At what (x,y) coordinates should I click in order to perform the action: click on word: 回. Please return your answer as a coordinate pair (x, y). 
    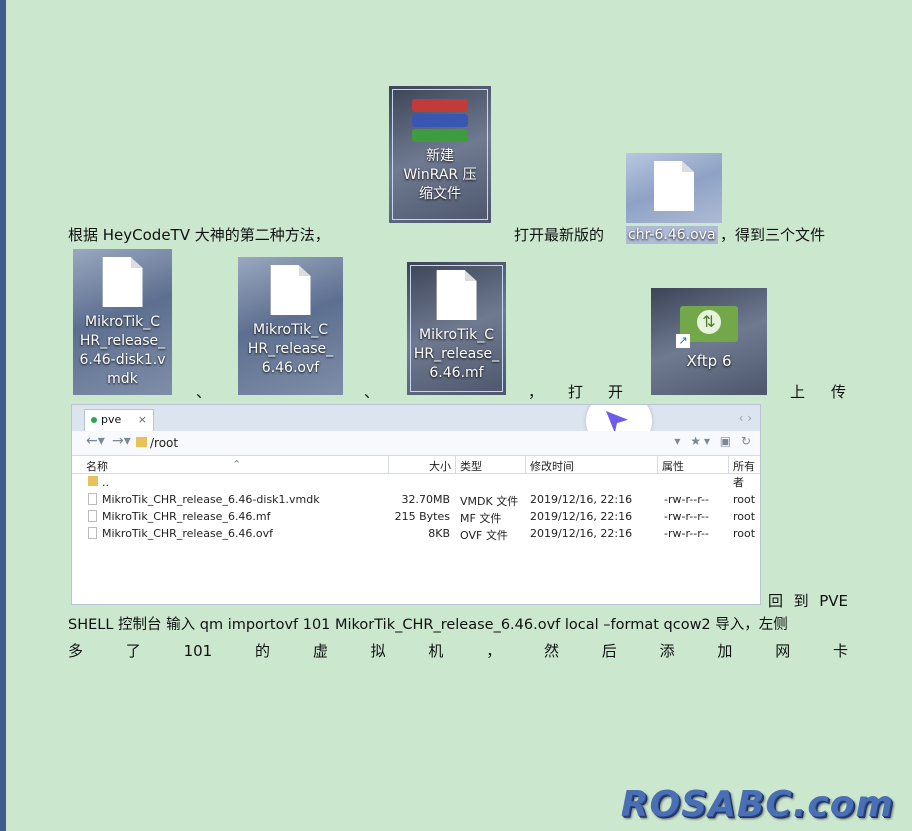
    Looking at the image, I should click on (776, 601).